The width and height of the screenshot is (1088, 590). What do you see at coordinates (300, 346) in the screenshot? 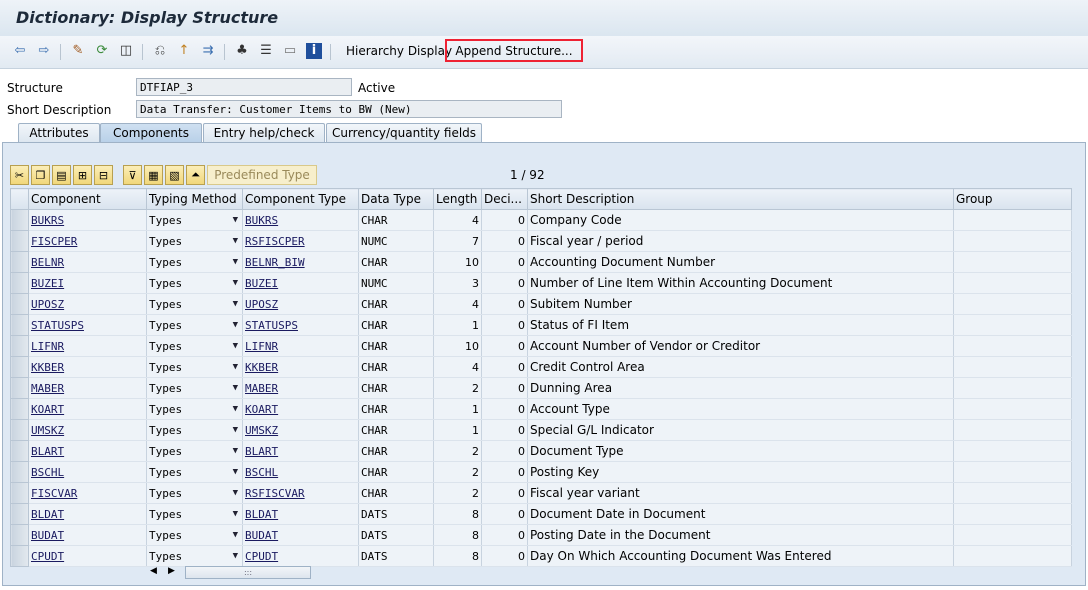
I see `component-type-cell: LIFNR` at bounding box center [300, 346].